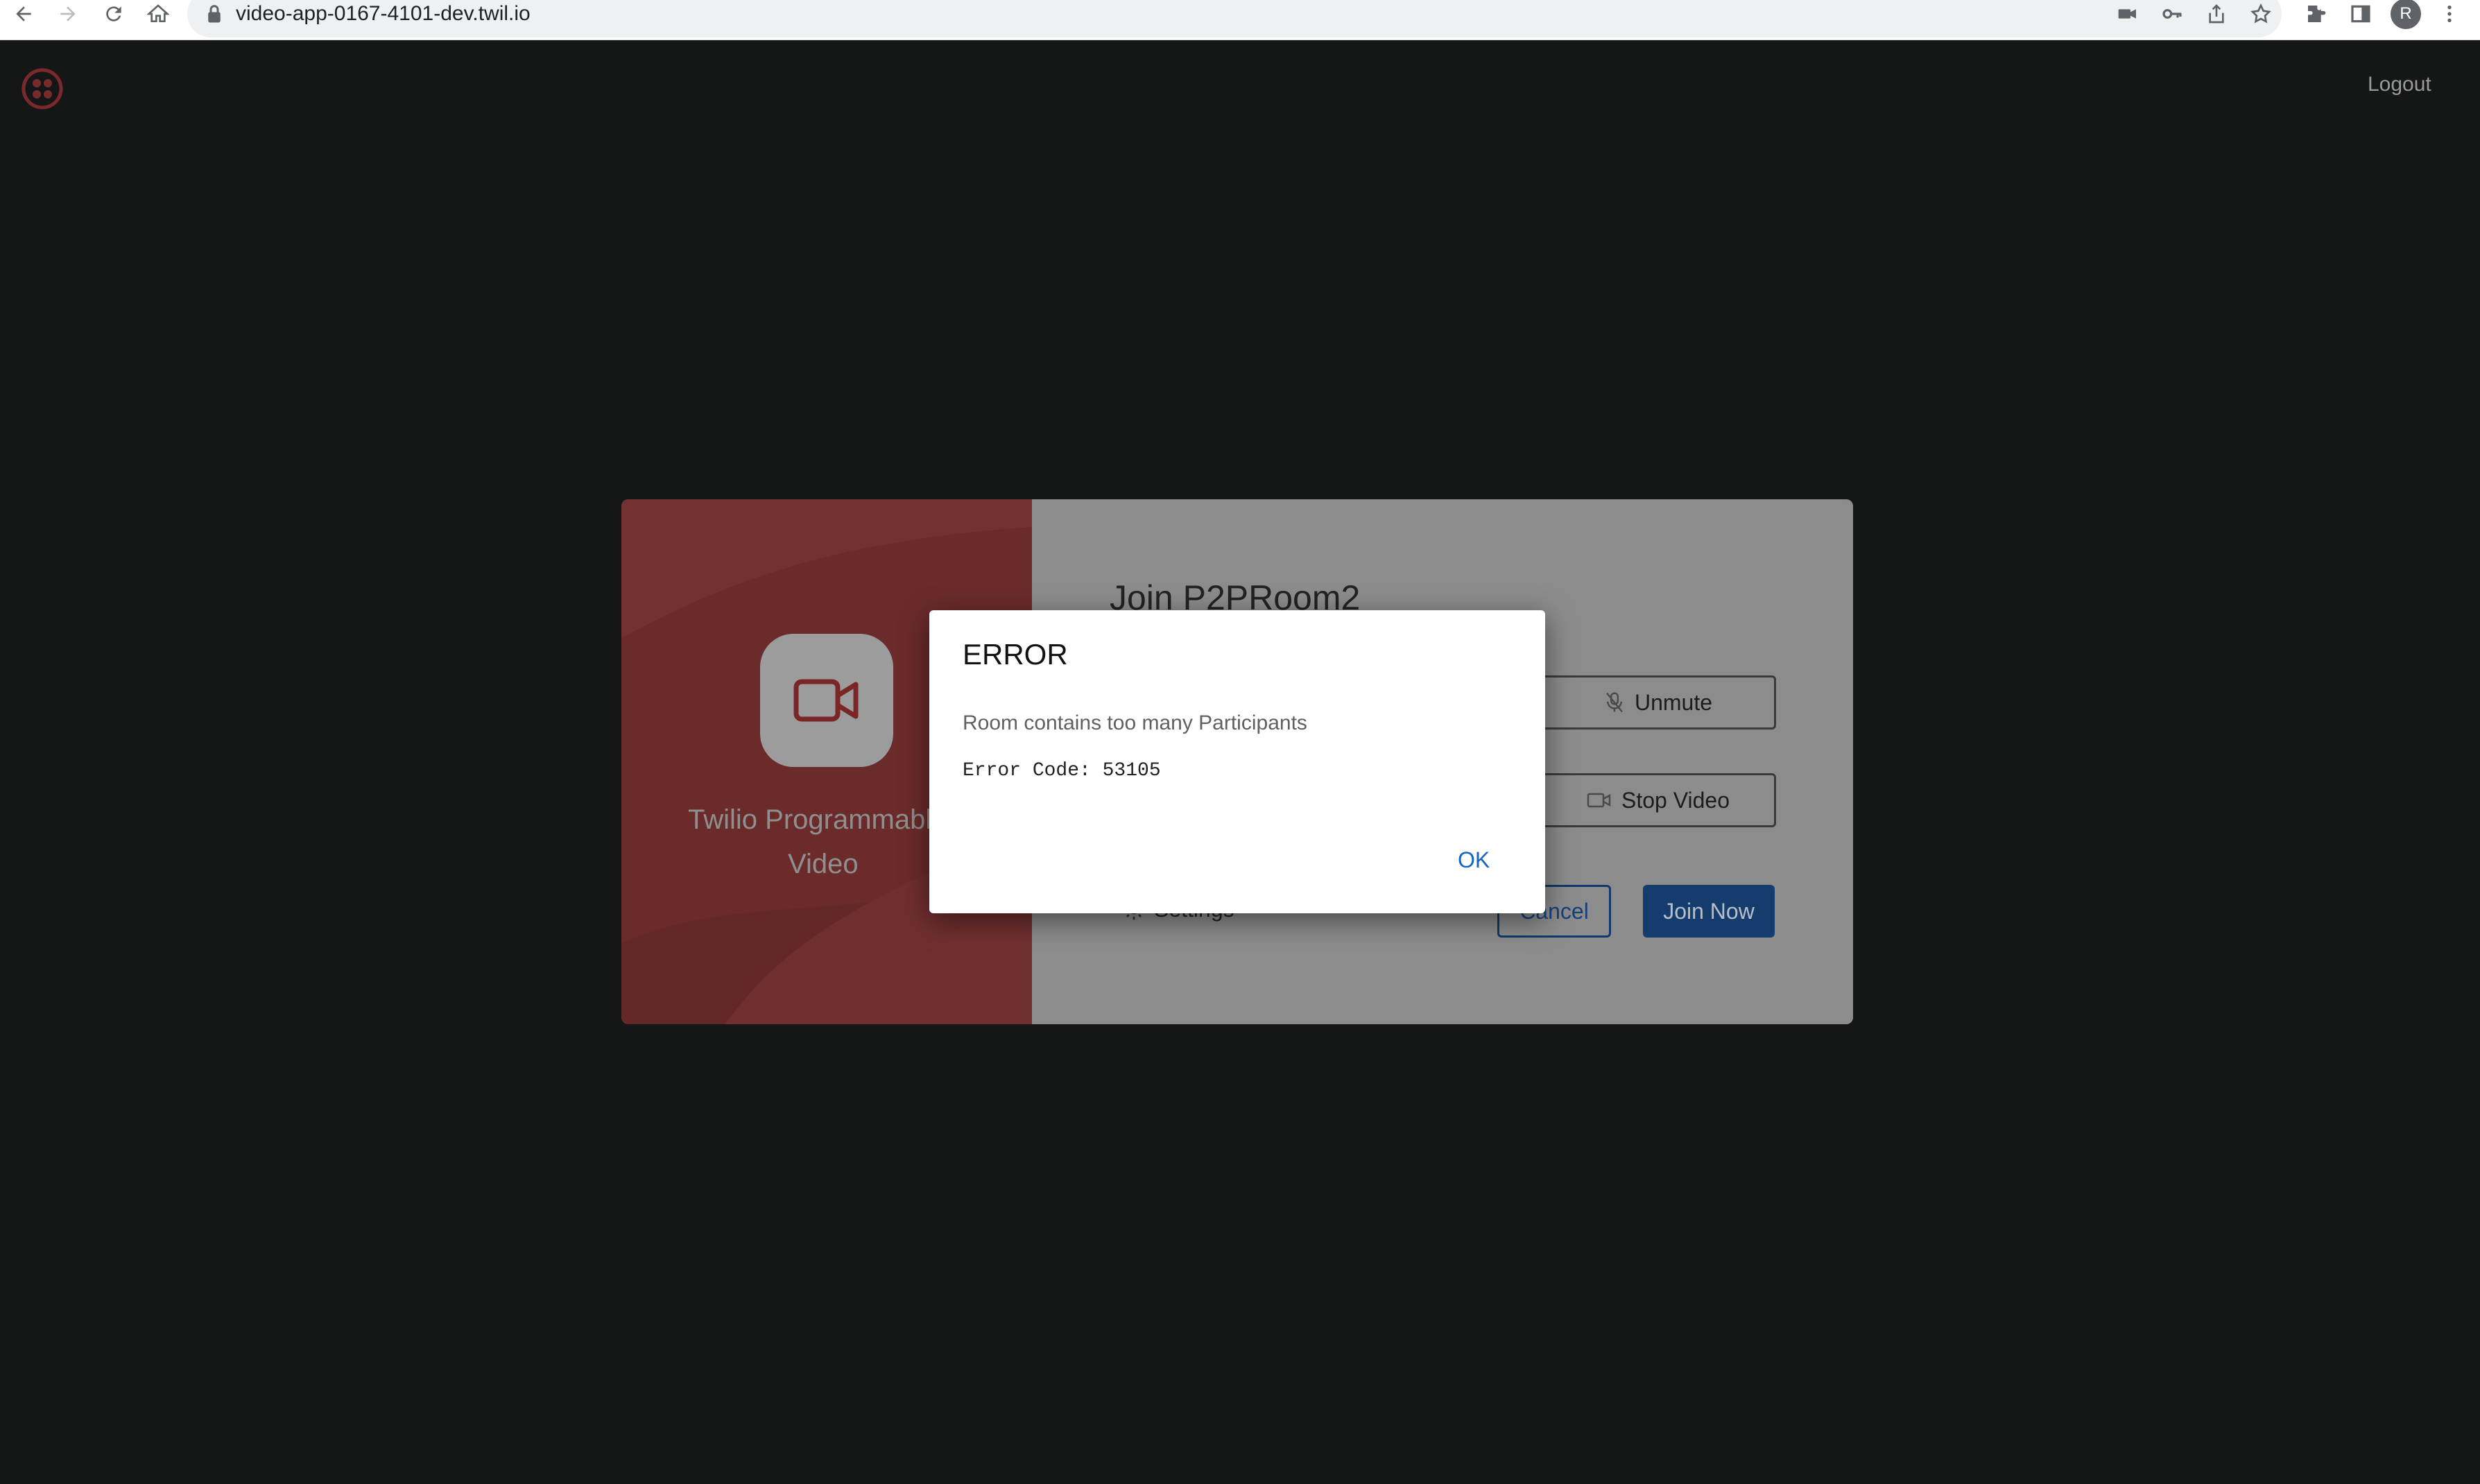  I want to click on stop-video-label: Stop Video, so click(1675, 800).